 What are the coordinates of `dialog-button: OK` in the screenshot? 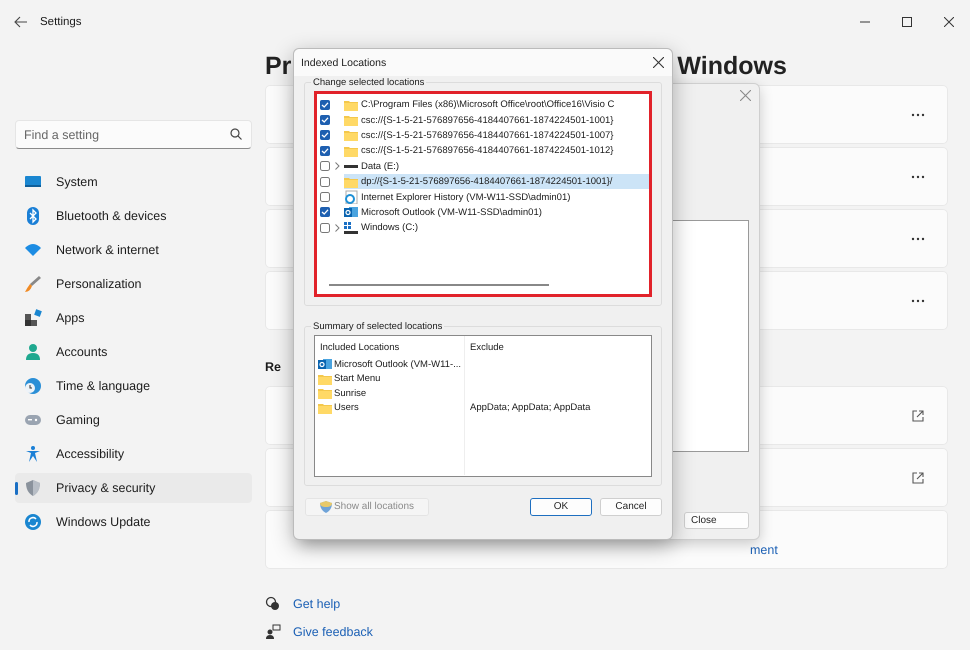 It's located at (561, 507).